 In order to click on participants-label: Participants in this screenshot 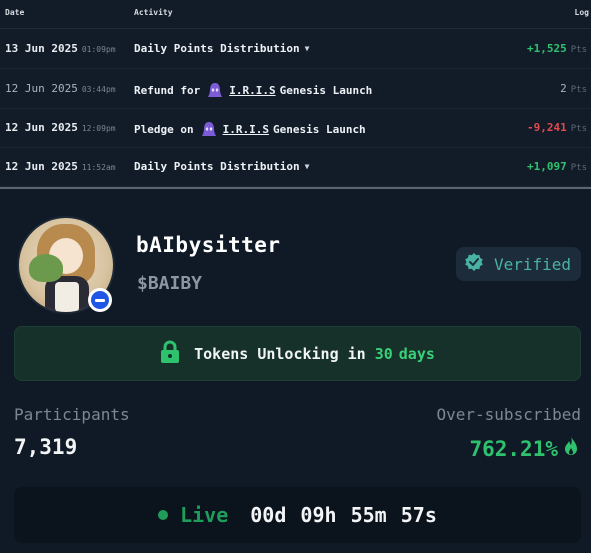, I will do `click(72, 414)`.